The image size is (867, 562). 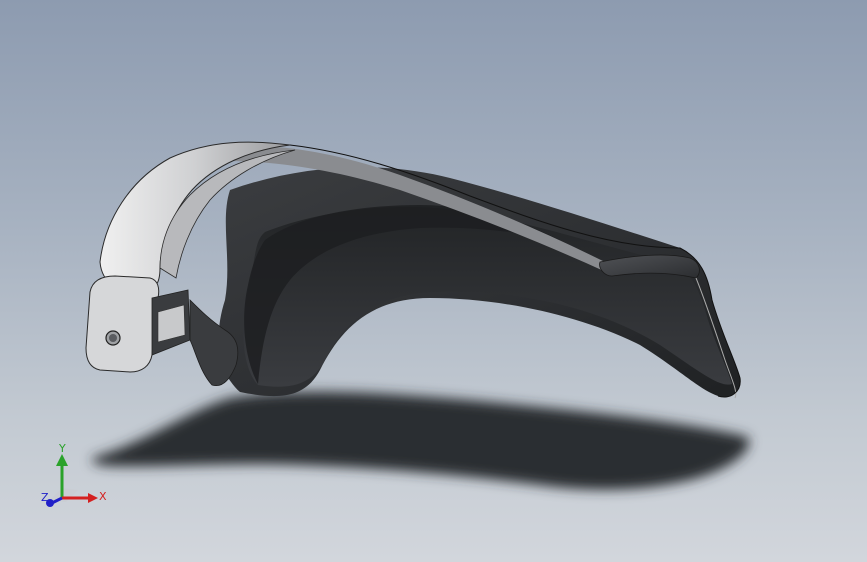 I want to click on z-axis-label: Z, so click(x=45, y=497).